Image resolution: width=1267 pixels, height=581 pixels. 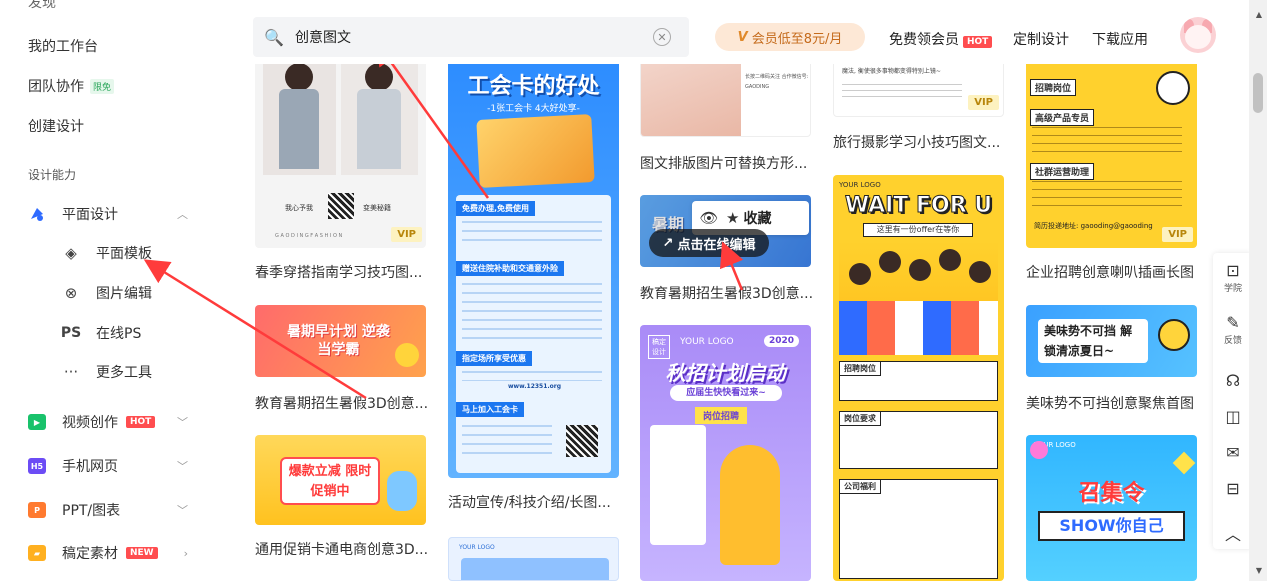 I want to click on subitem-image-edit: ⊗ 图片编辑, so click(x=106, y=293).